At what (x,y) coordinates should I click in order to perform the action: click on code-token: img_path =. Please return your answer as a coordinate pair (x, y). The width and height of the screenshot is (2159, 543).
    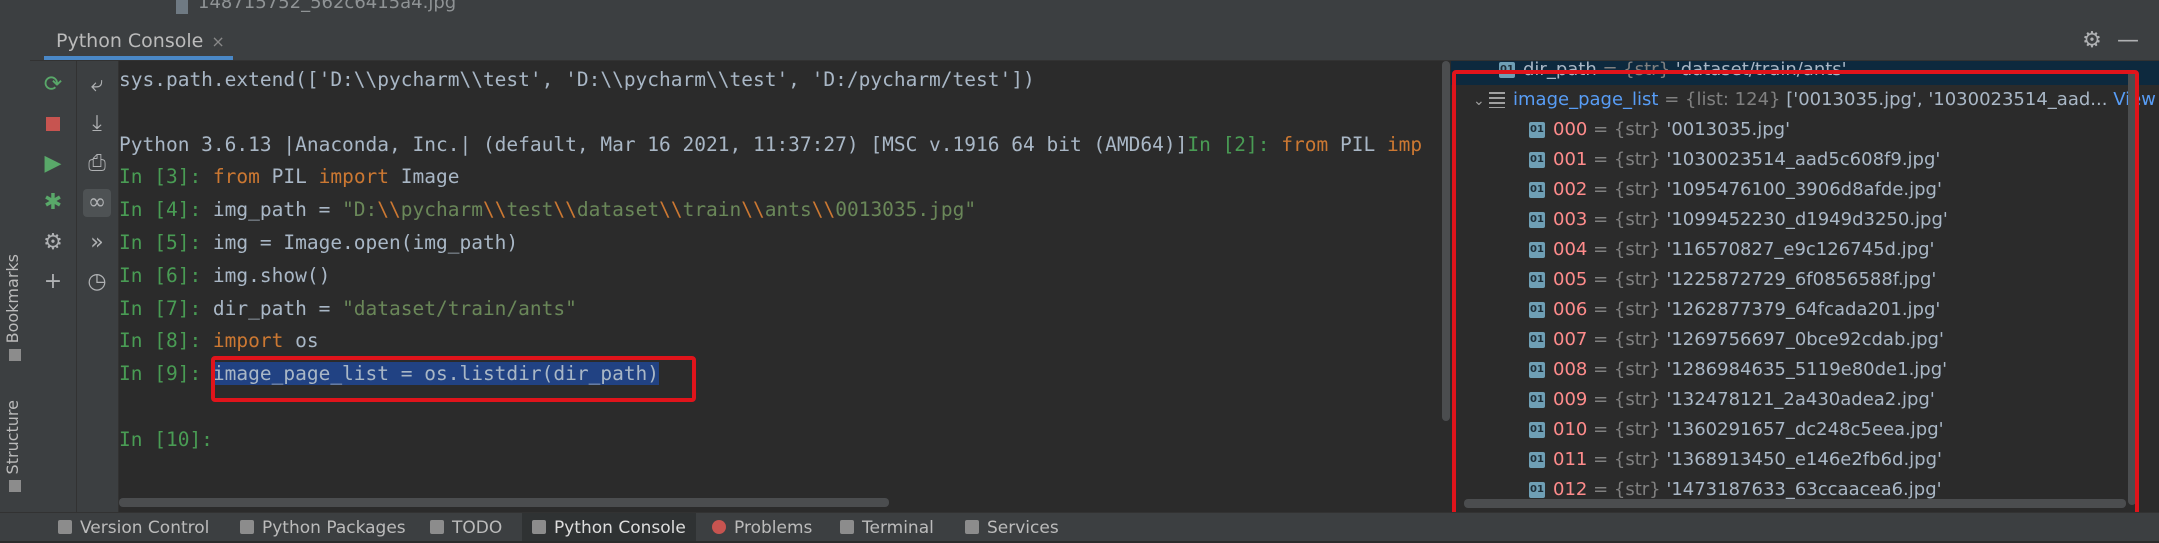
    Looking at the image, I should click on (277, 209).